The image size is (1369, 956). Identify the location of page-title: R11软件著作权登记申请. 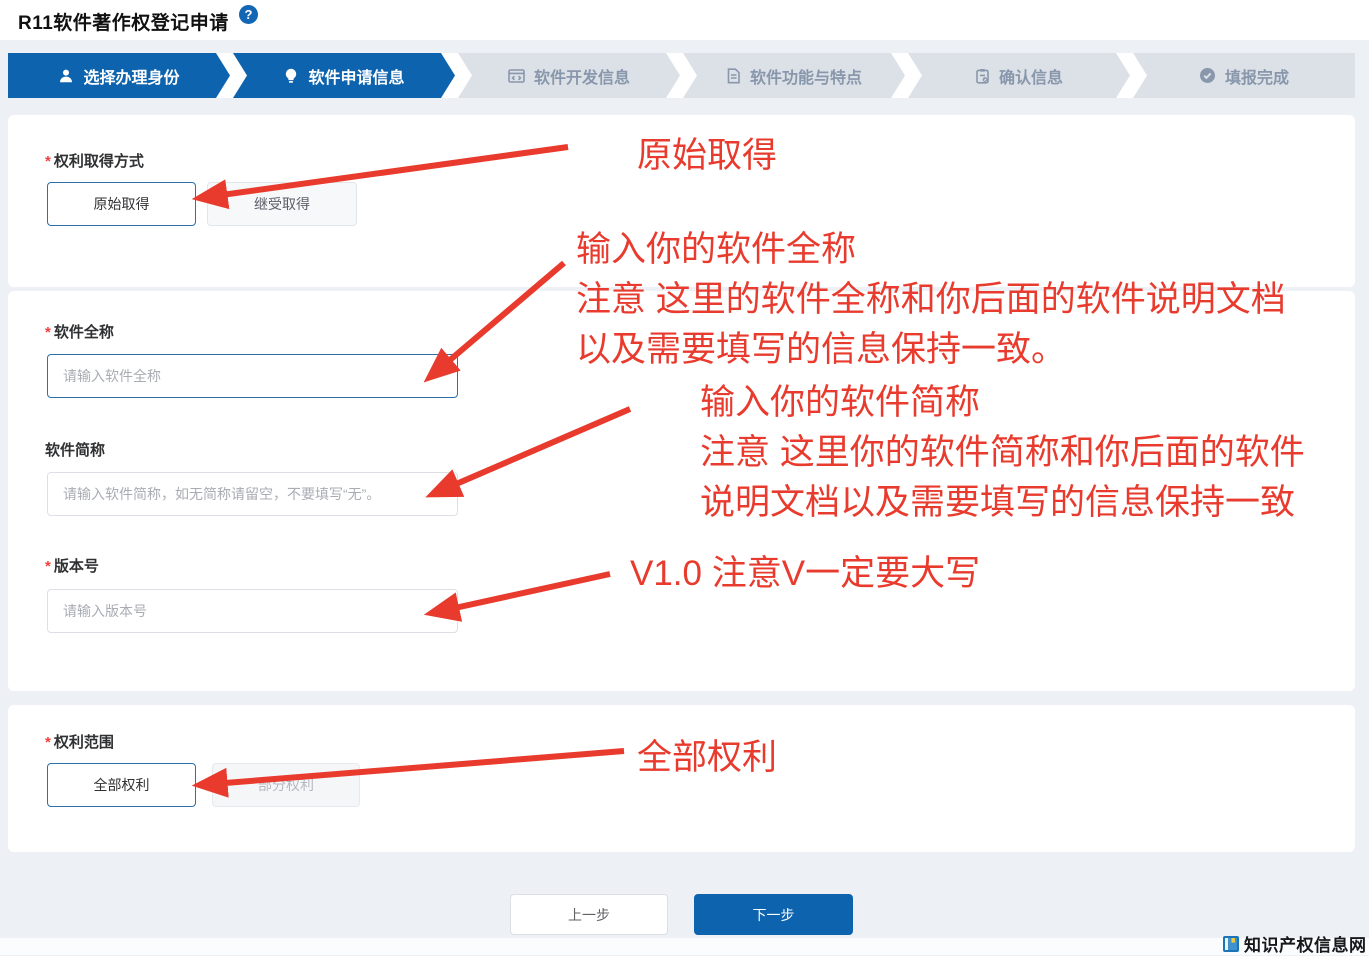
(123, 23).